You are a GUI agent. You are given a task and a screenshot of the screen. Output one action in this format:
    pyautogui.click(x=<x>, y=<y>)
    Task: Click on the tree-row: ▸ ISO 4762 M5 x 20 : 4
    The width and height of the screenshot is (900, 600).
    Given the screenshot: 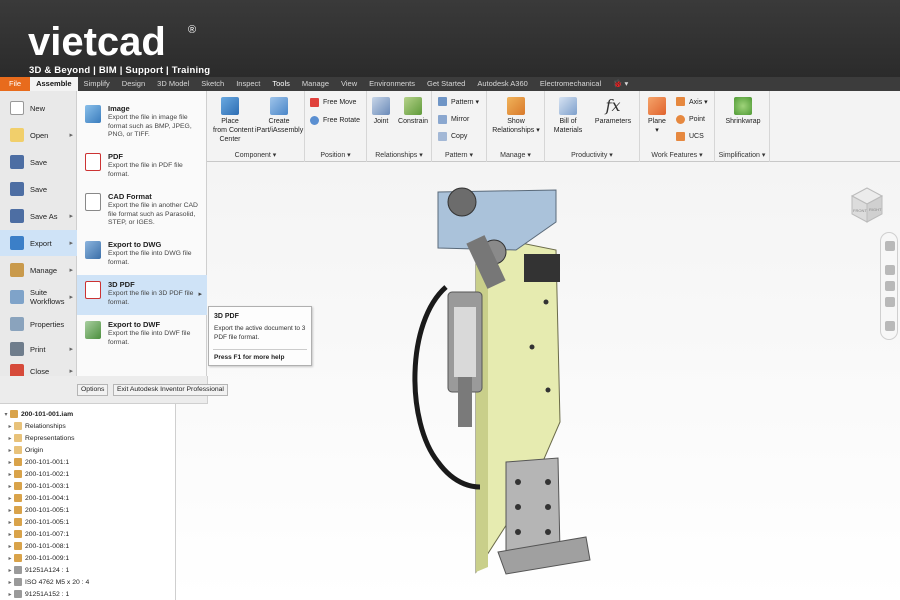 What is the action you would take?
    pyautogui.click(x=47, y=582)
    